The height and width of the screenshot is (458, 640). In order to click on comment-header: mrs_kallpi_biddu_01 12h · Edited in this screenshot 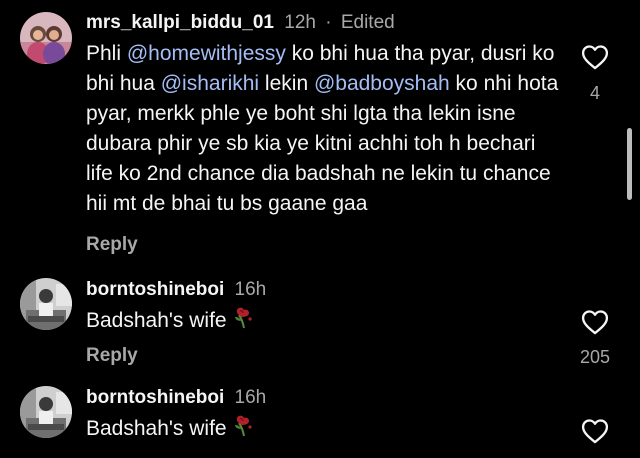, I will do `click(240, 23)`.